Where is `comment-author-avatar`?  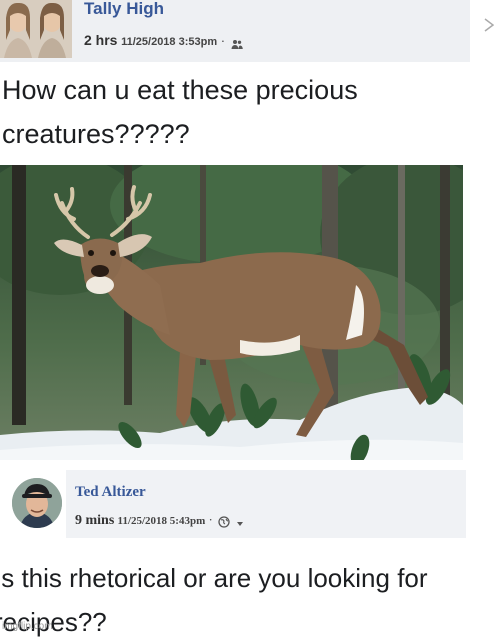
comment-author-avatar is located at coordinates (37, 503).